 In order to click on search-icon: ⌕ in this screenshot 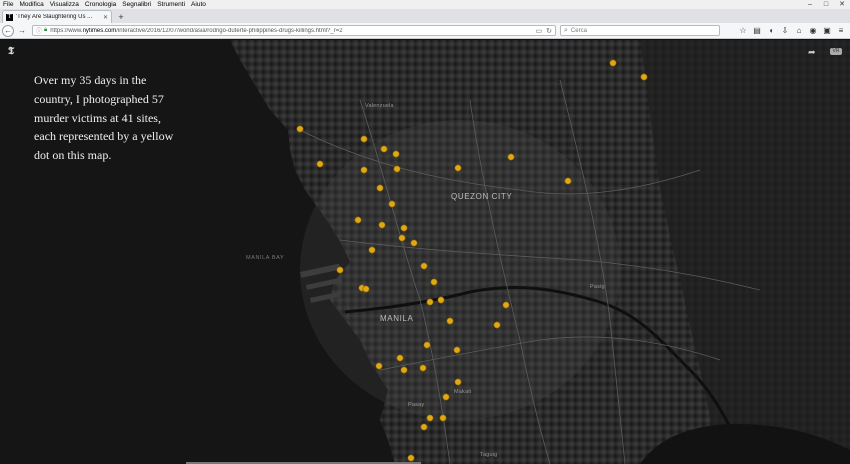, I will do `click(566, 30)`.